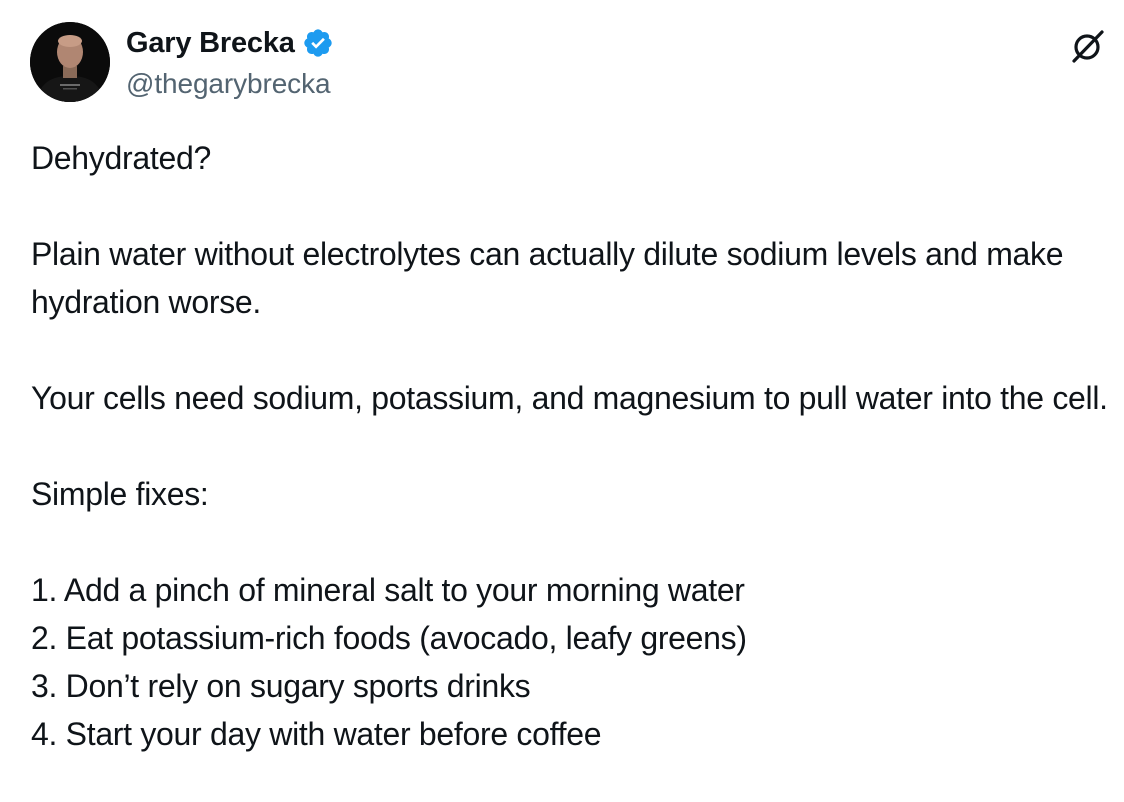 The image size is (1124, 802). I want to click on grok-logo-icon, so click(1088, 46).